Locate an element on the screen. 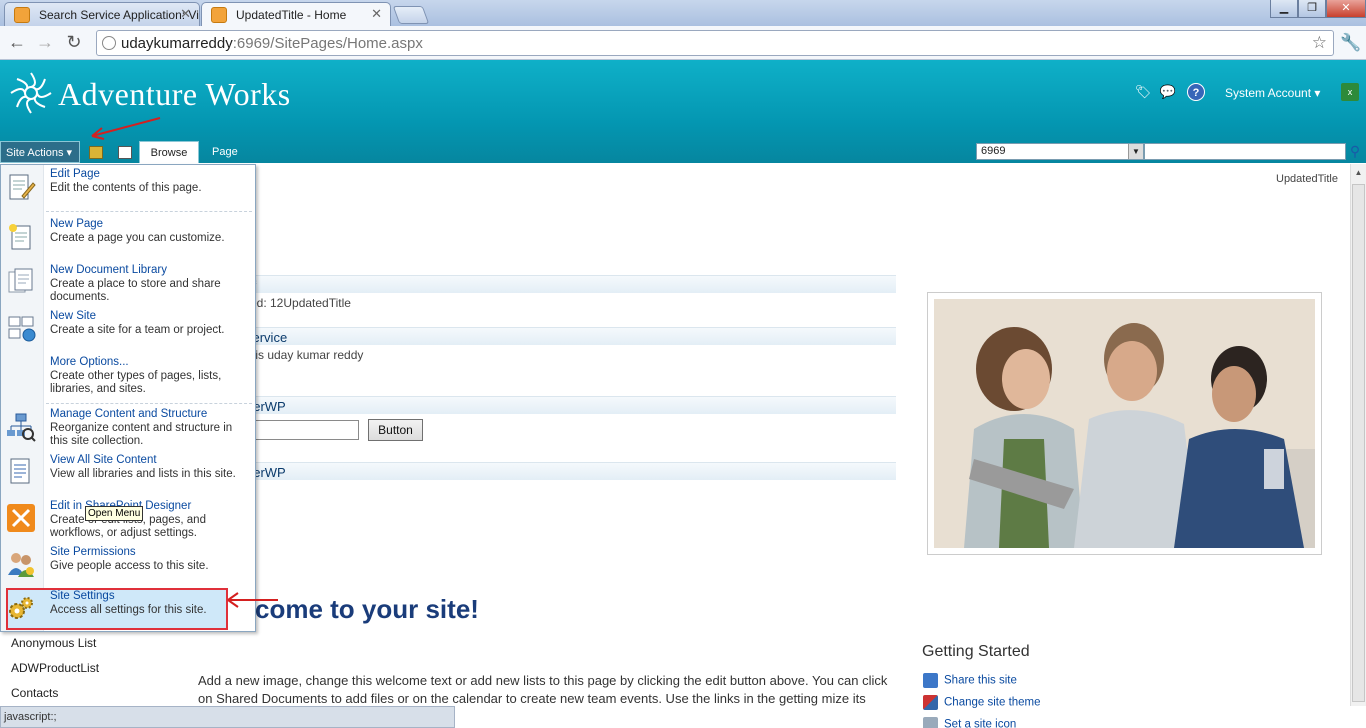  page-breadcrumb: UpdatedTitle is located at coordinates (1307, 179).